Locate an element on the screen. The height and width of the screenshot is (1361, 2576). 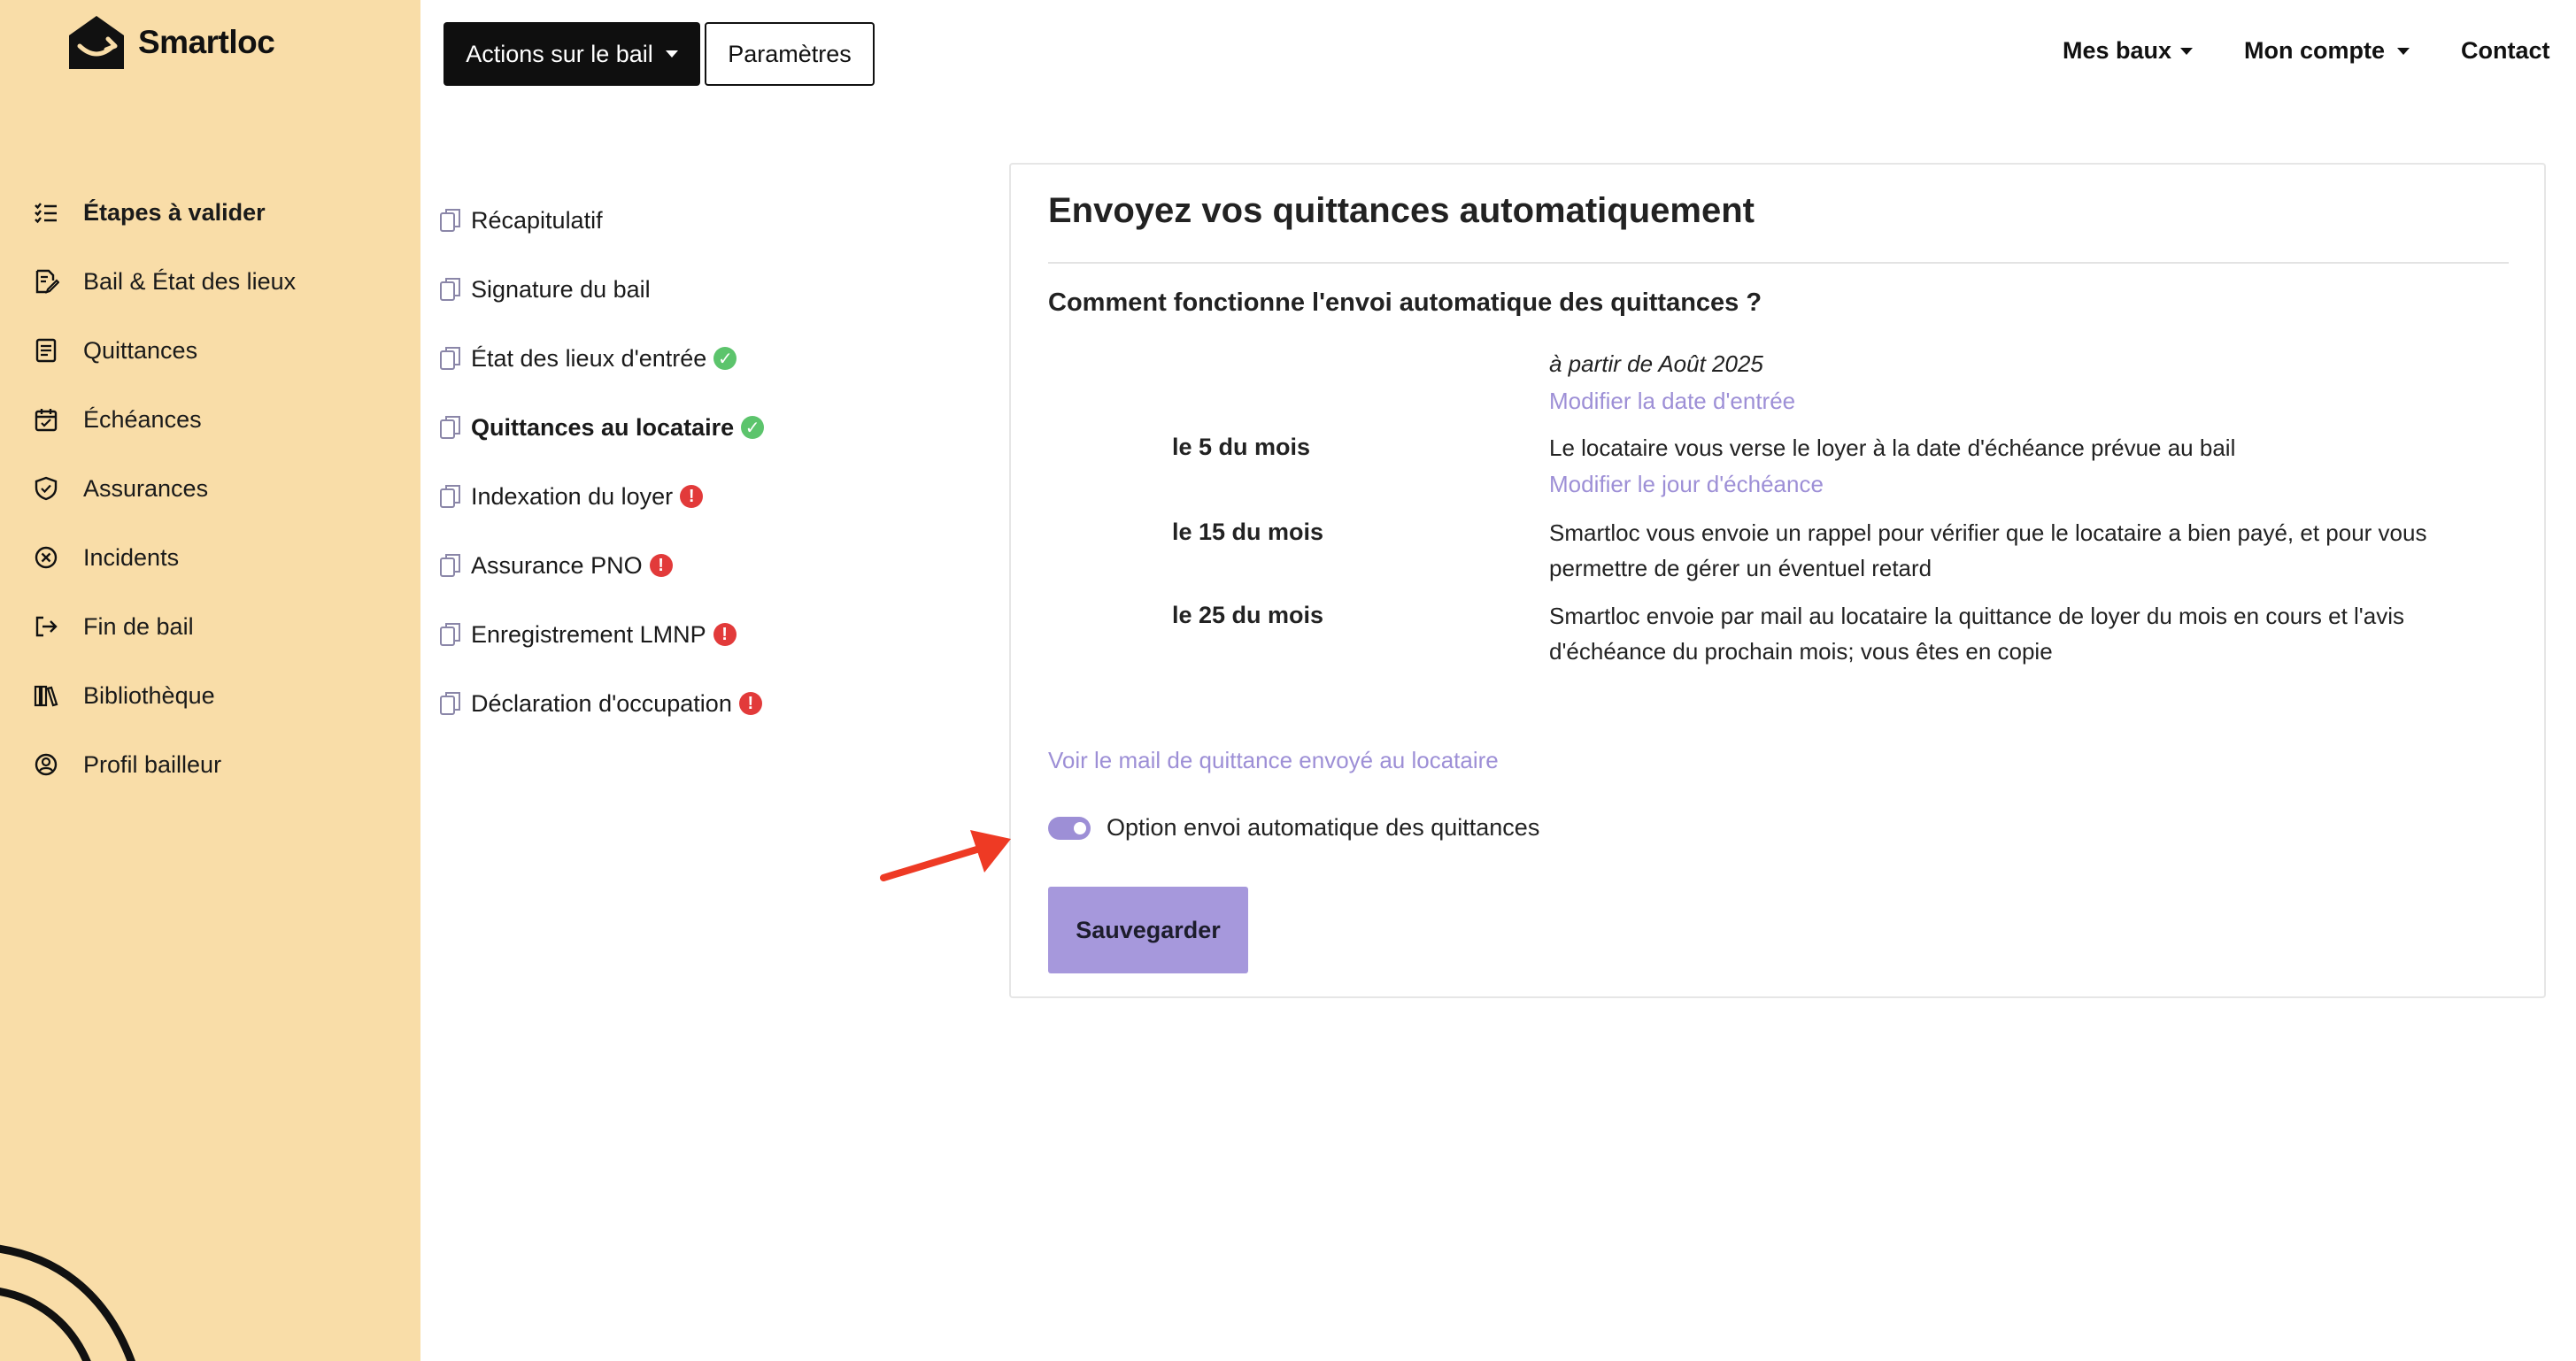
schedule-description-line: permettre de gérer un éventuel retard is located at coordinates (1740, 568).